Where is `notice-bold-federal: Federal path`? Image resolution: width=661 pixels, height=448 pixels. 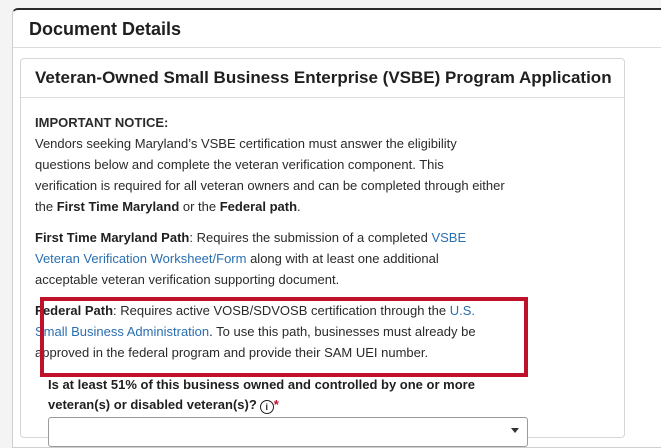
notice-bold-federal: Federal path is located at coordinates (258, 206).